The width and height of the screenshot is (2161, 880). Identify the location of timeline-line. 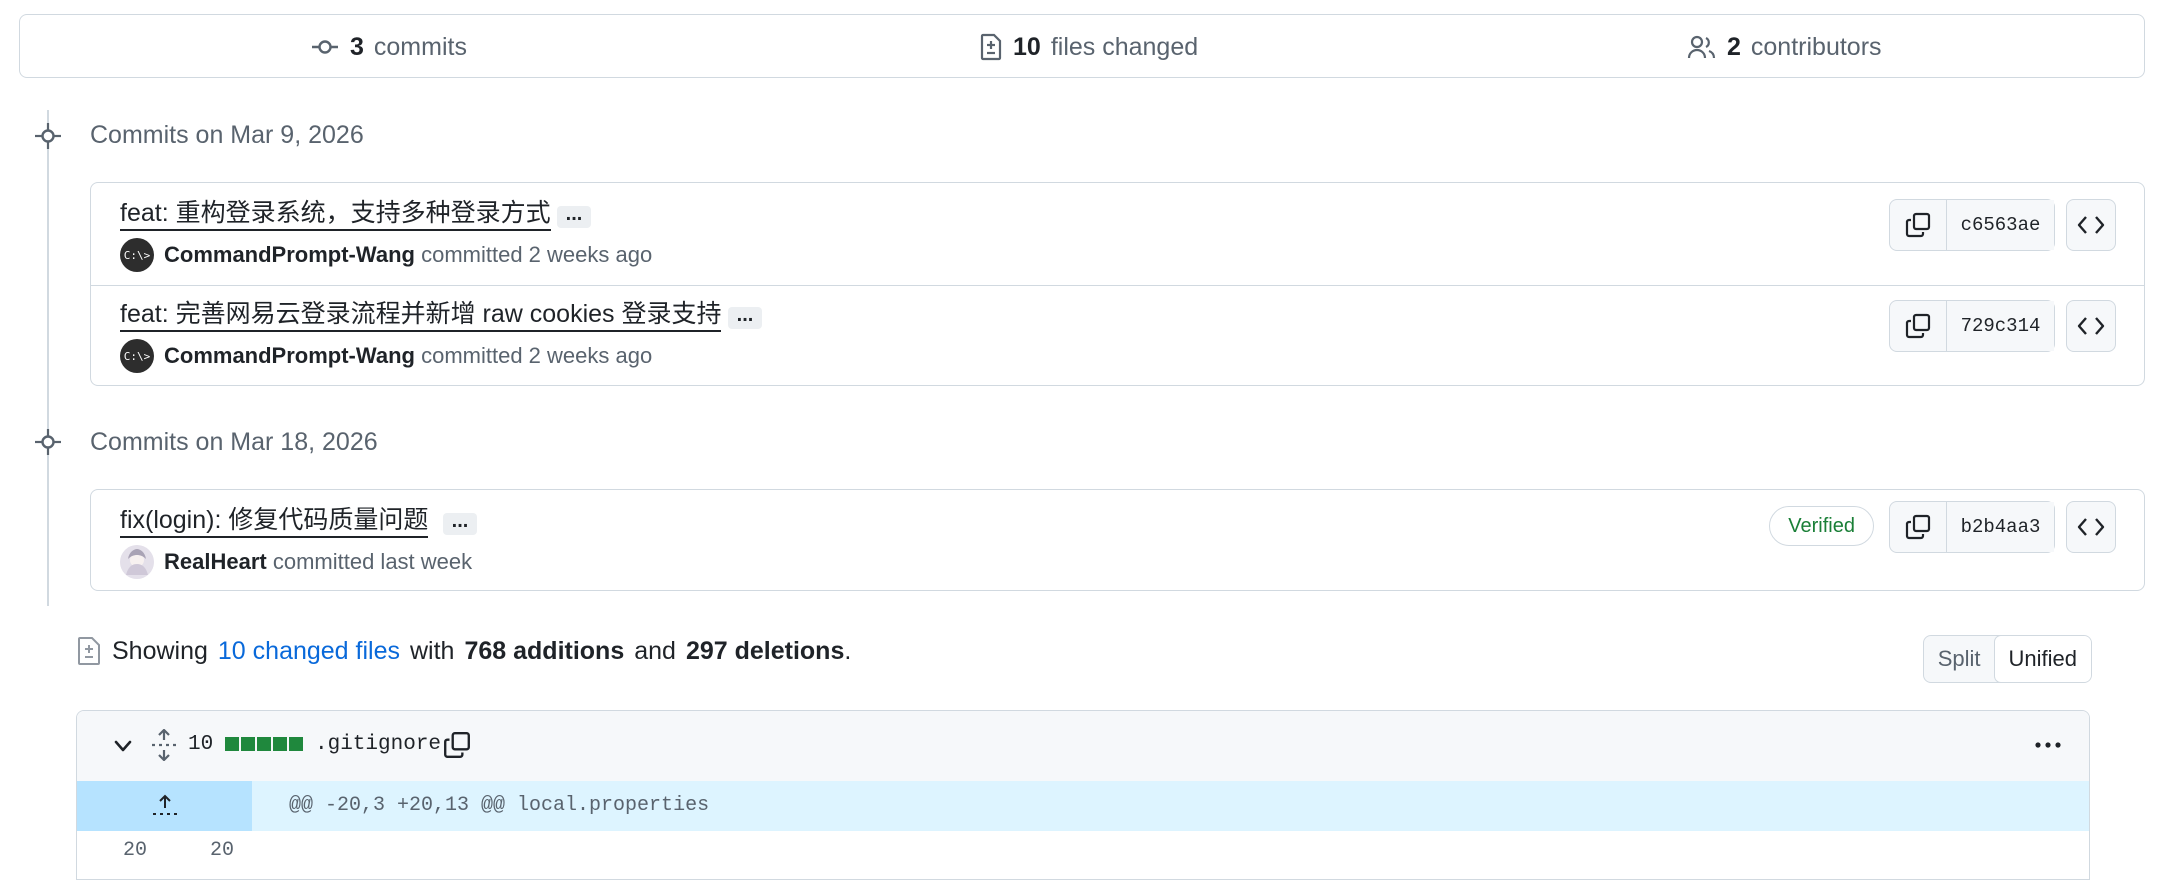
(48, 358).